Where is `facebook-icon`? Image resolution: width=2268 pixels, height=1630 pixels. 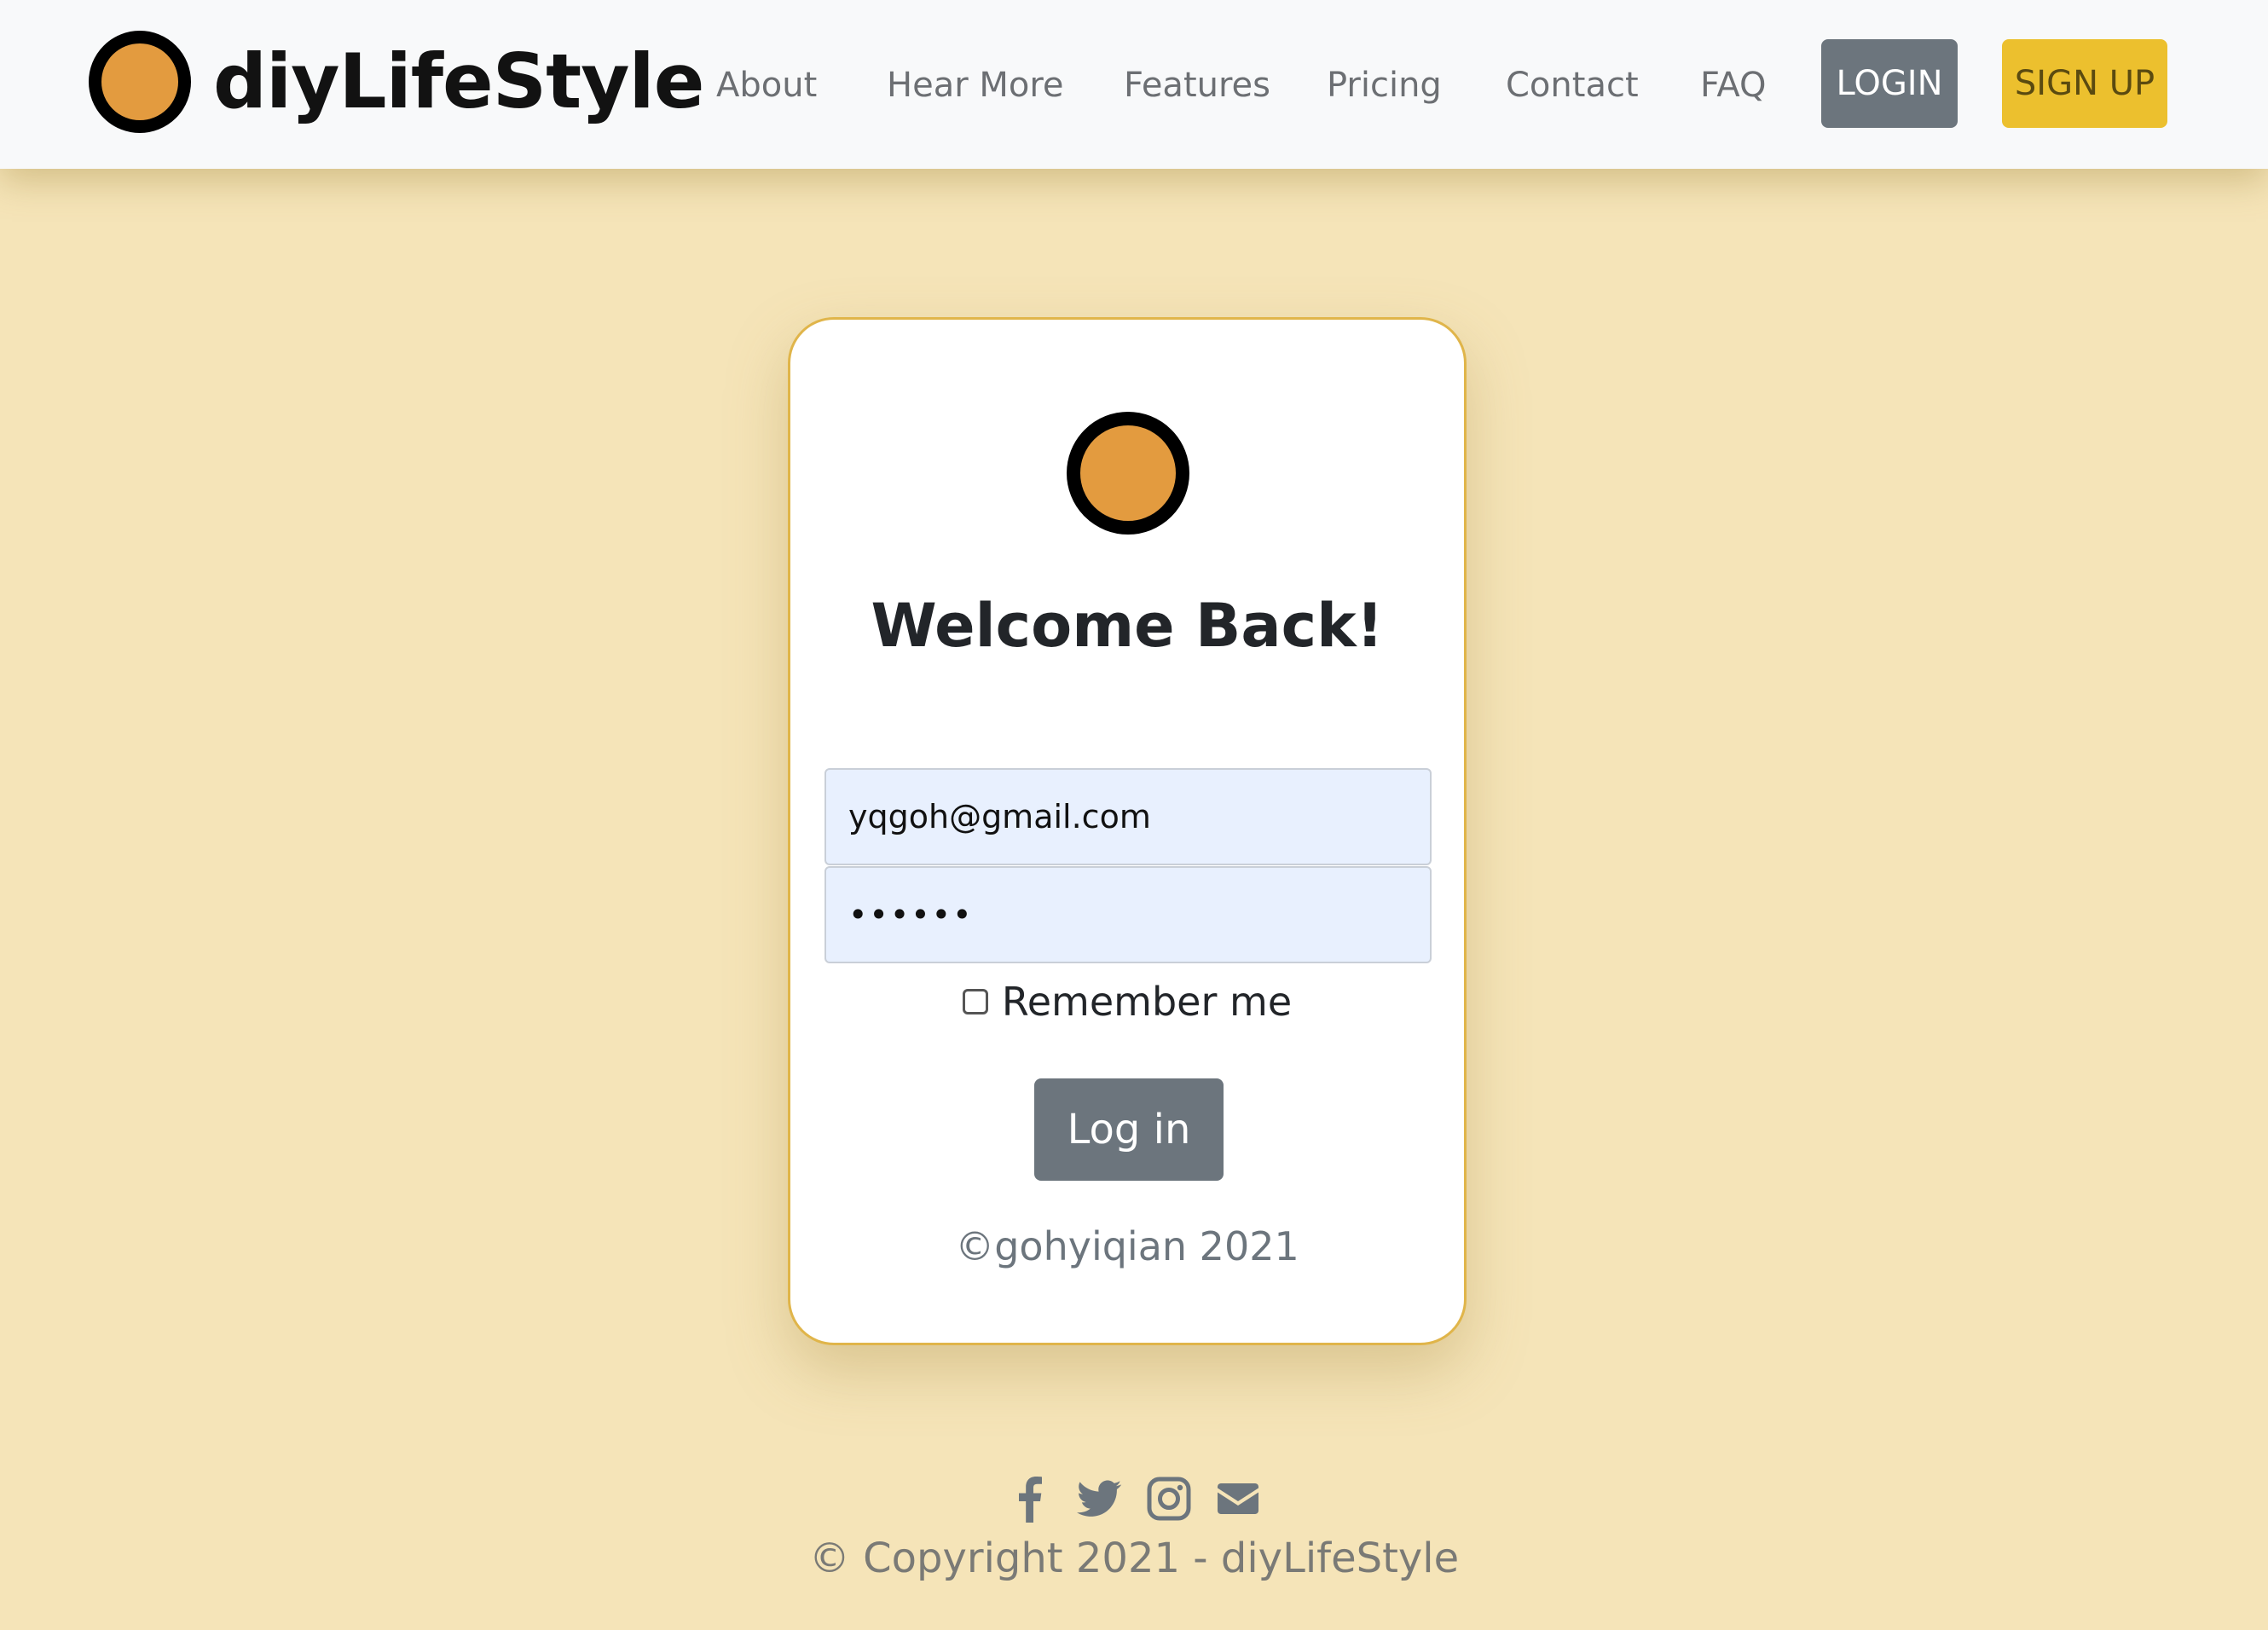 facebook-icon is located at coordinates (1030, 1499).